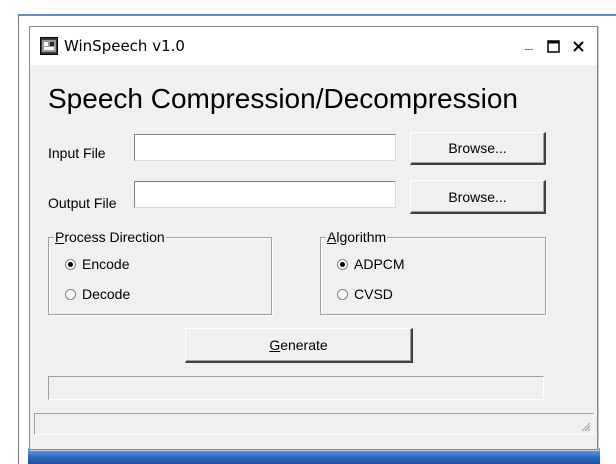 Image resolution: width=616 pixels, height=464 pixels. I want to click on generate-label: Generate, so click(298, 345).